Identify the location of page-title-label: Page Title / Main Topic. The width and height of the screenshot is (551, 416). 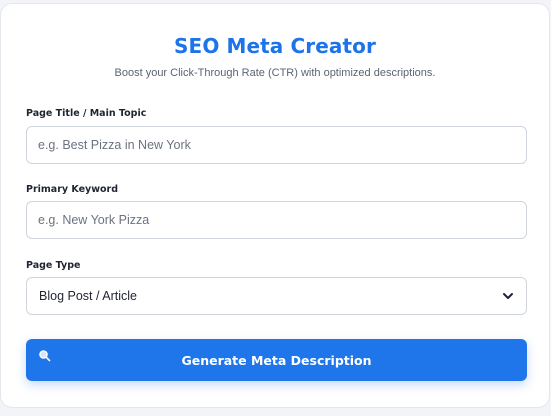
(86, 113).